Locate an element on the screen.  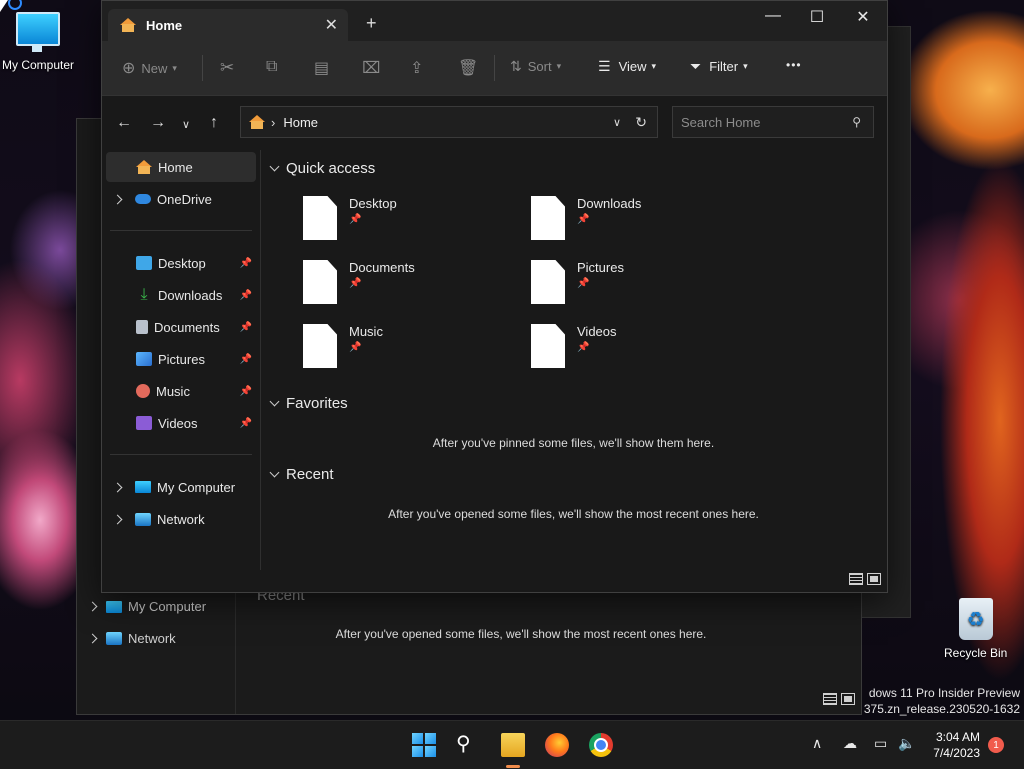
sidebar-item-desktop: Desktop 📌 is located at coordinates (181, 263).